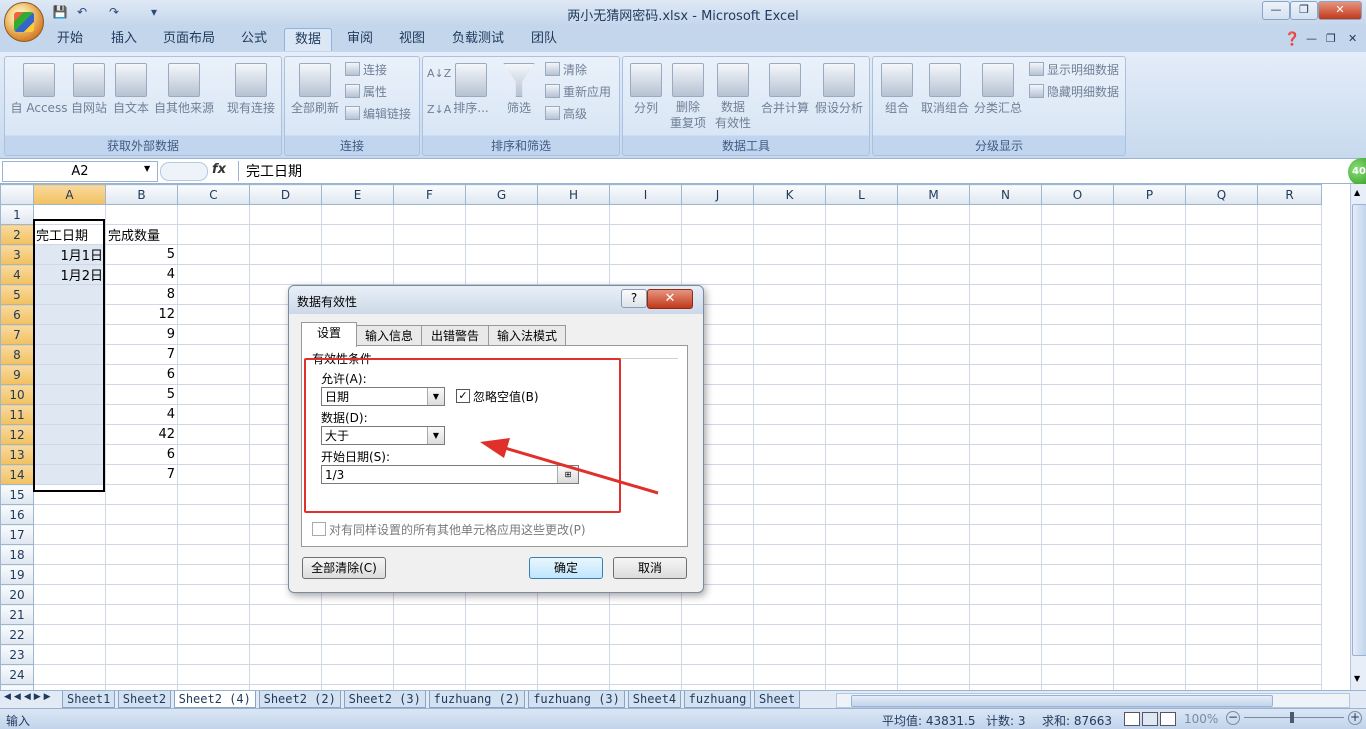 The width and height of the screenshot is (1366, 729). I want to click on cell-e4, so click(357, 274).